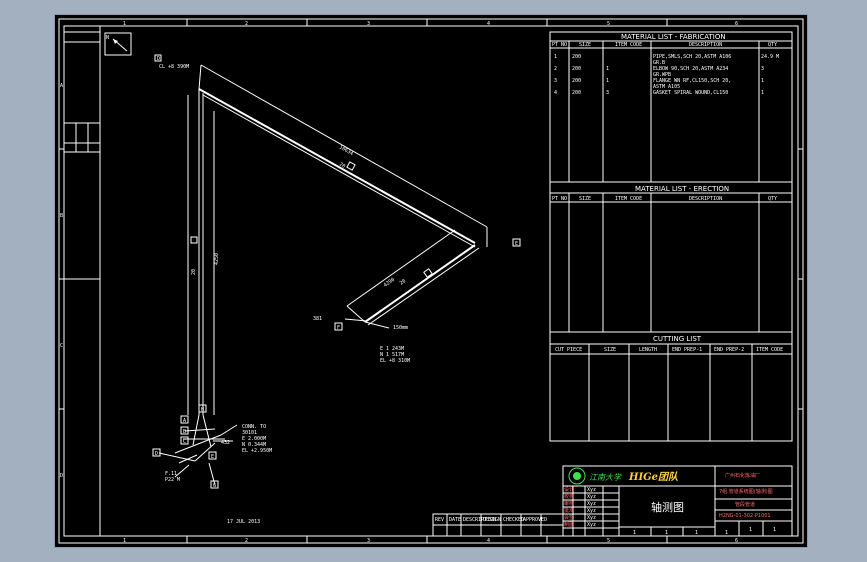 Image resolution: width=867 pixels, height=562 pixels. Describe the element at coordinates (696, 533) in the screenshot. I see `bottom-cell-3: 1` at that location.